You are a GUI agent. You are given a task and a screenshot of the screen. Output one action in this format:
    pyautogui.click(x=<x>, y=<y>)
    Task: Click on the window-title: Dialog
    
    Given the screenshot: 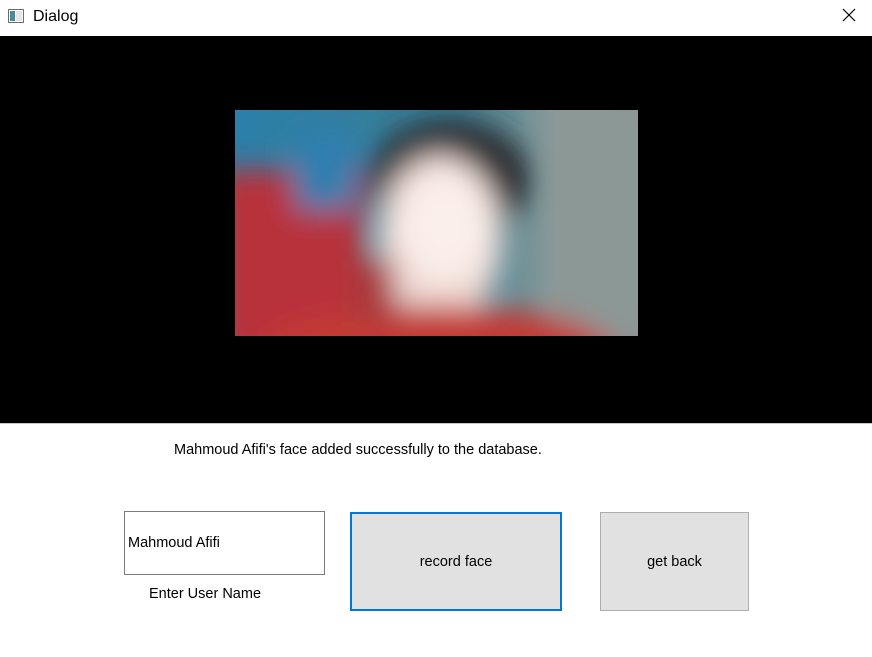 What is the action you would take?
    pyautogui.click(x=56, y=16)
    